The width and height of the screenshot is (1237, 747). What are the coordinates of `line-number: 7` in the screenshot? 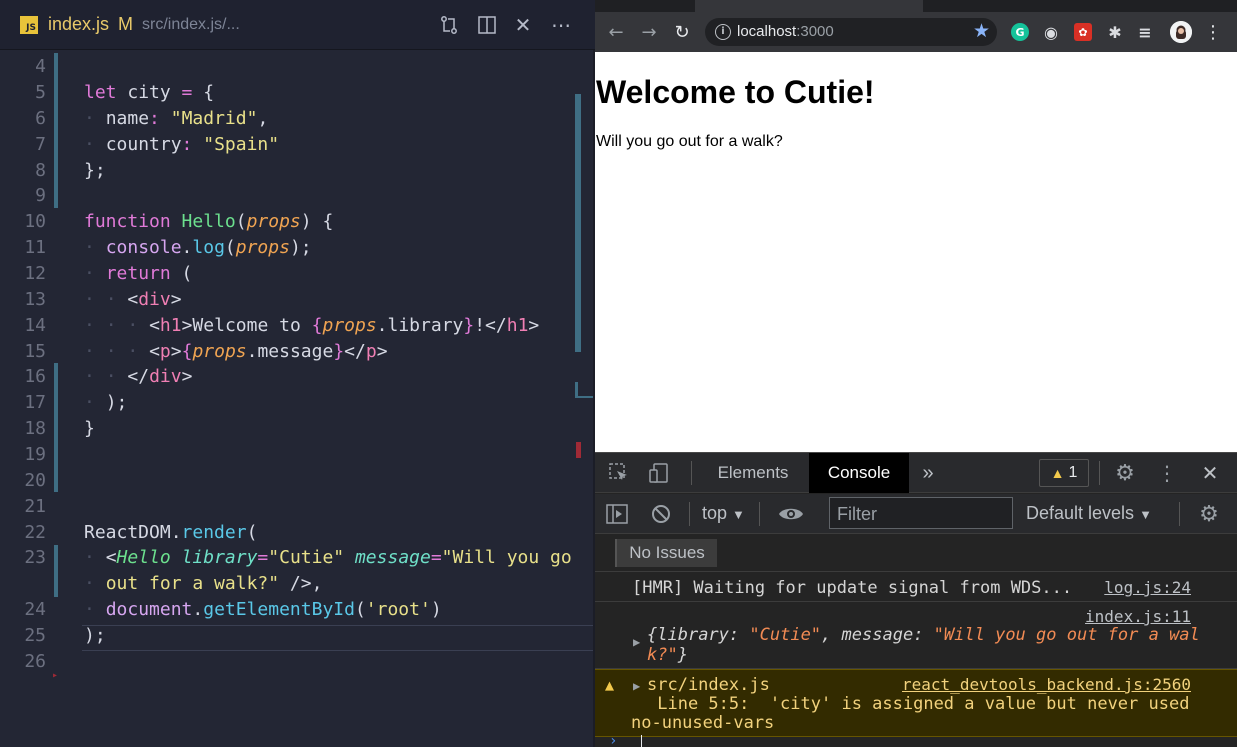 It's located at (40, 144).